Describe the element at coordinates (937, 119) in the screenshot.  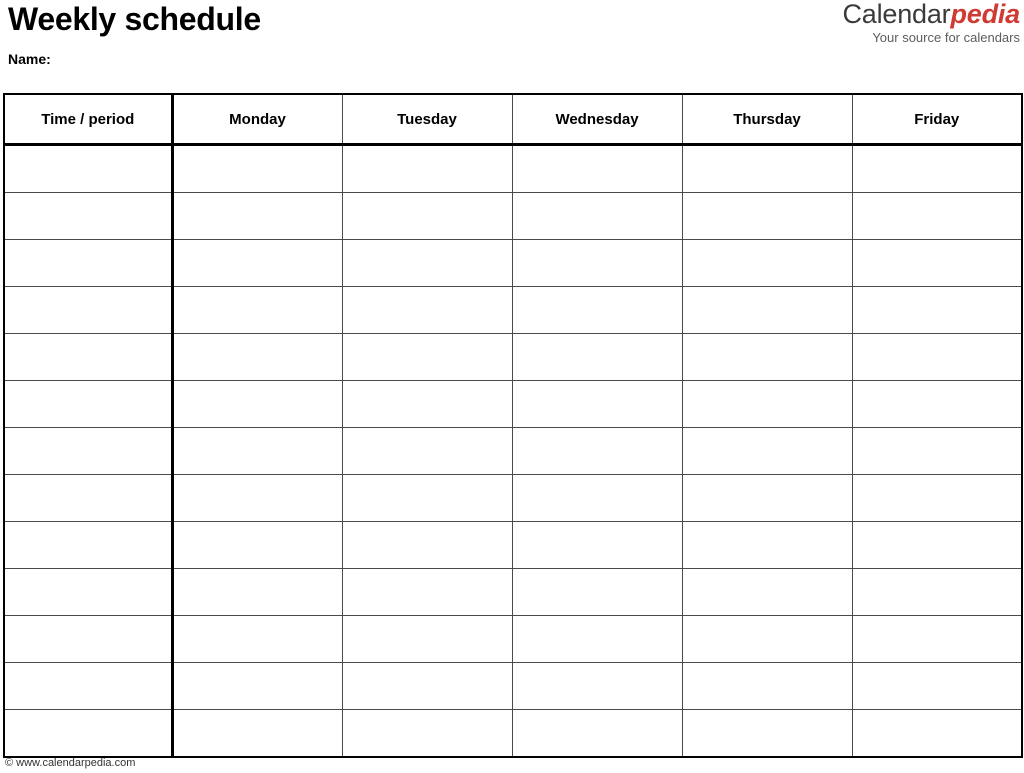
I see `column-header-friday: Friday` at that location.